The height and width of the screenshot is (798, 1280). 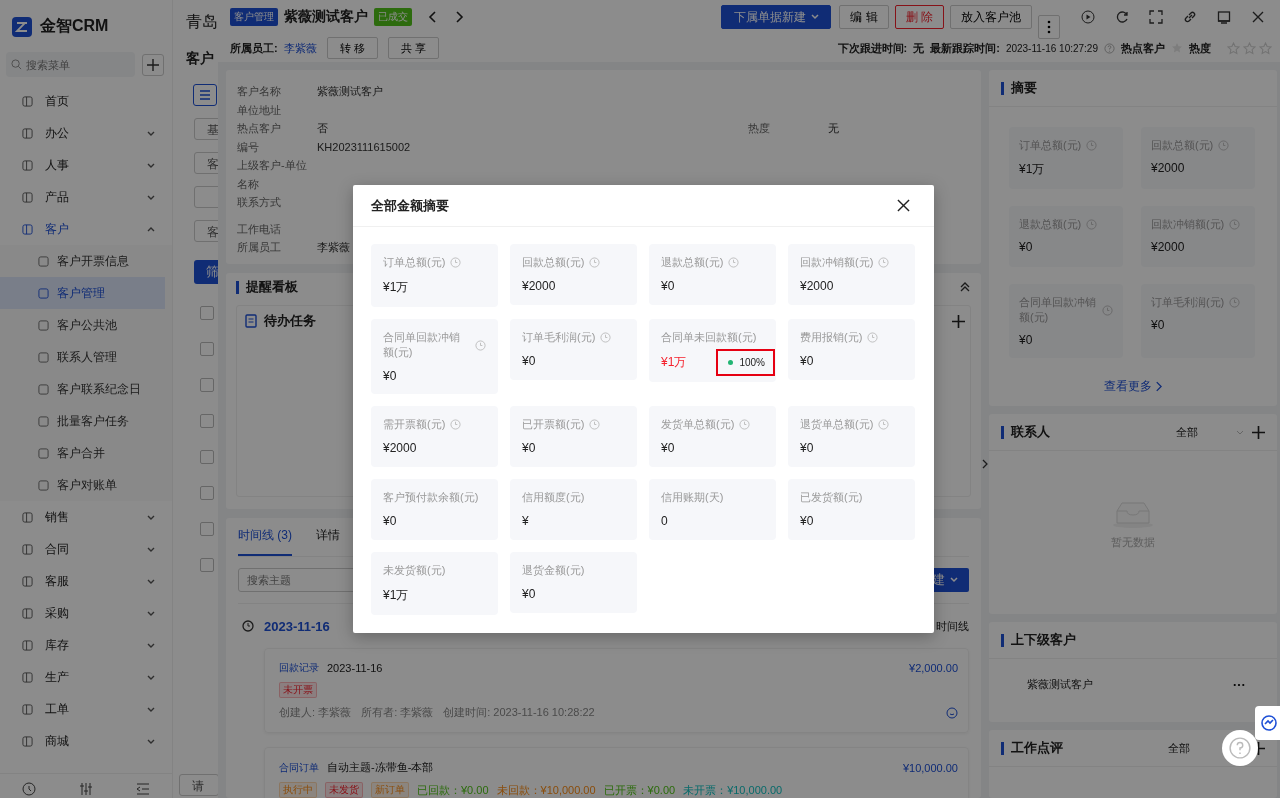 What do you see at coordinates (315, 712) in the screenshot?
I see `entry-meta: 创建人: 李紫薇` at bounding box center [315, 712].